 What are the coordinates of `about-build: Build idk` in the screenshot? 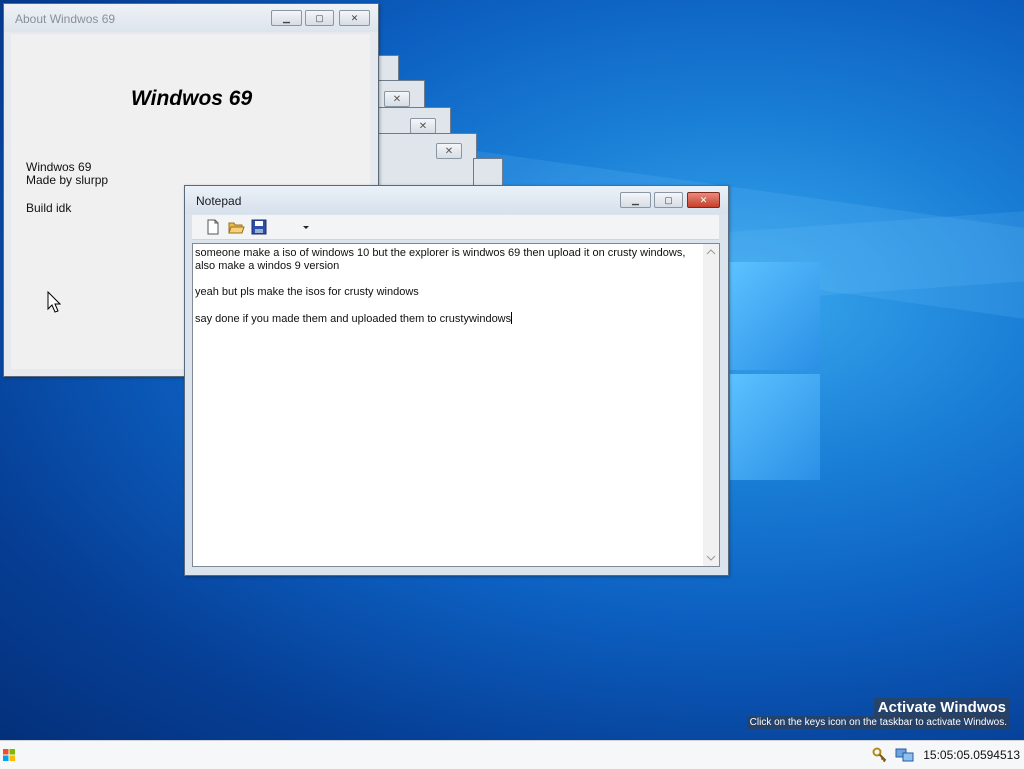 It's located at (49, 208).